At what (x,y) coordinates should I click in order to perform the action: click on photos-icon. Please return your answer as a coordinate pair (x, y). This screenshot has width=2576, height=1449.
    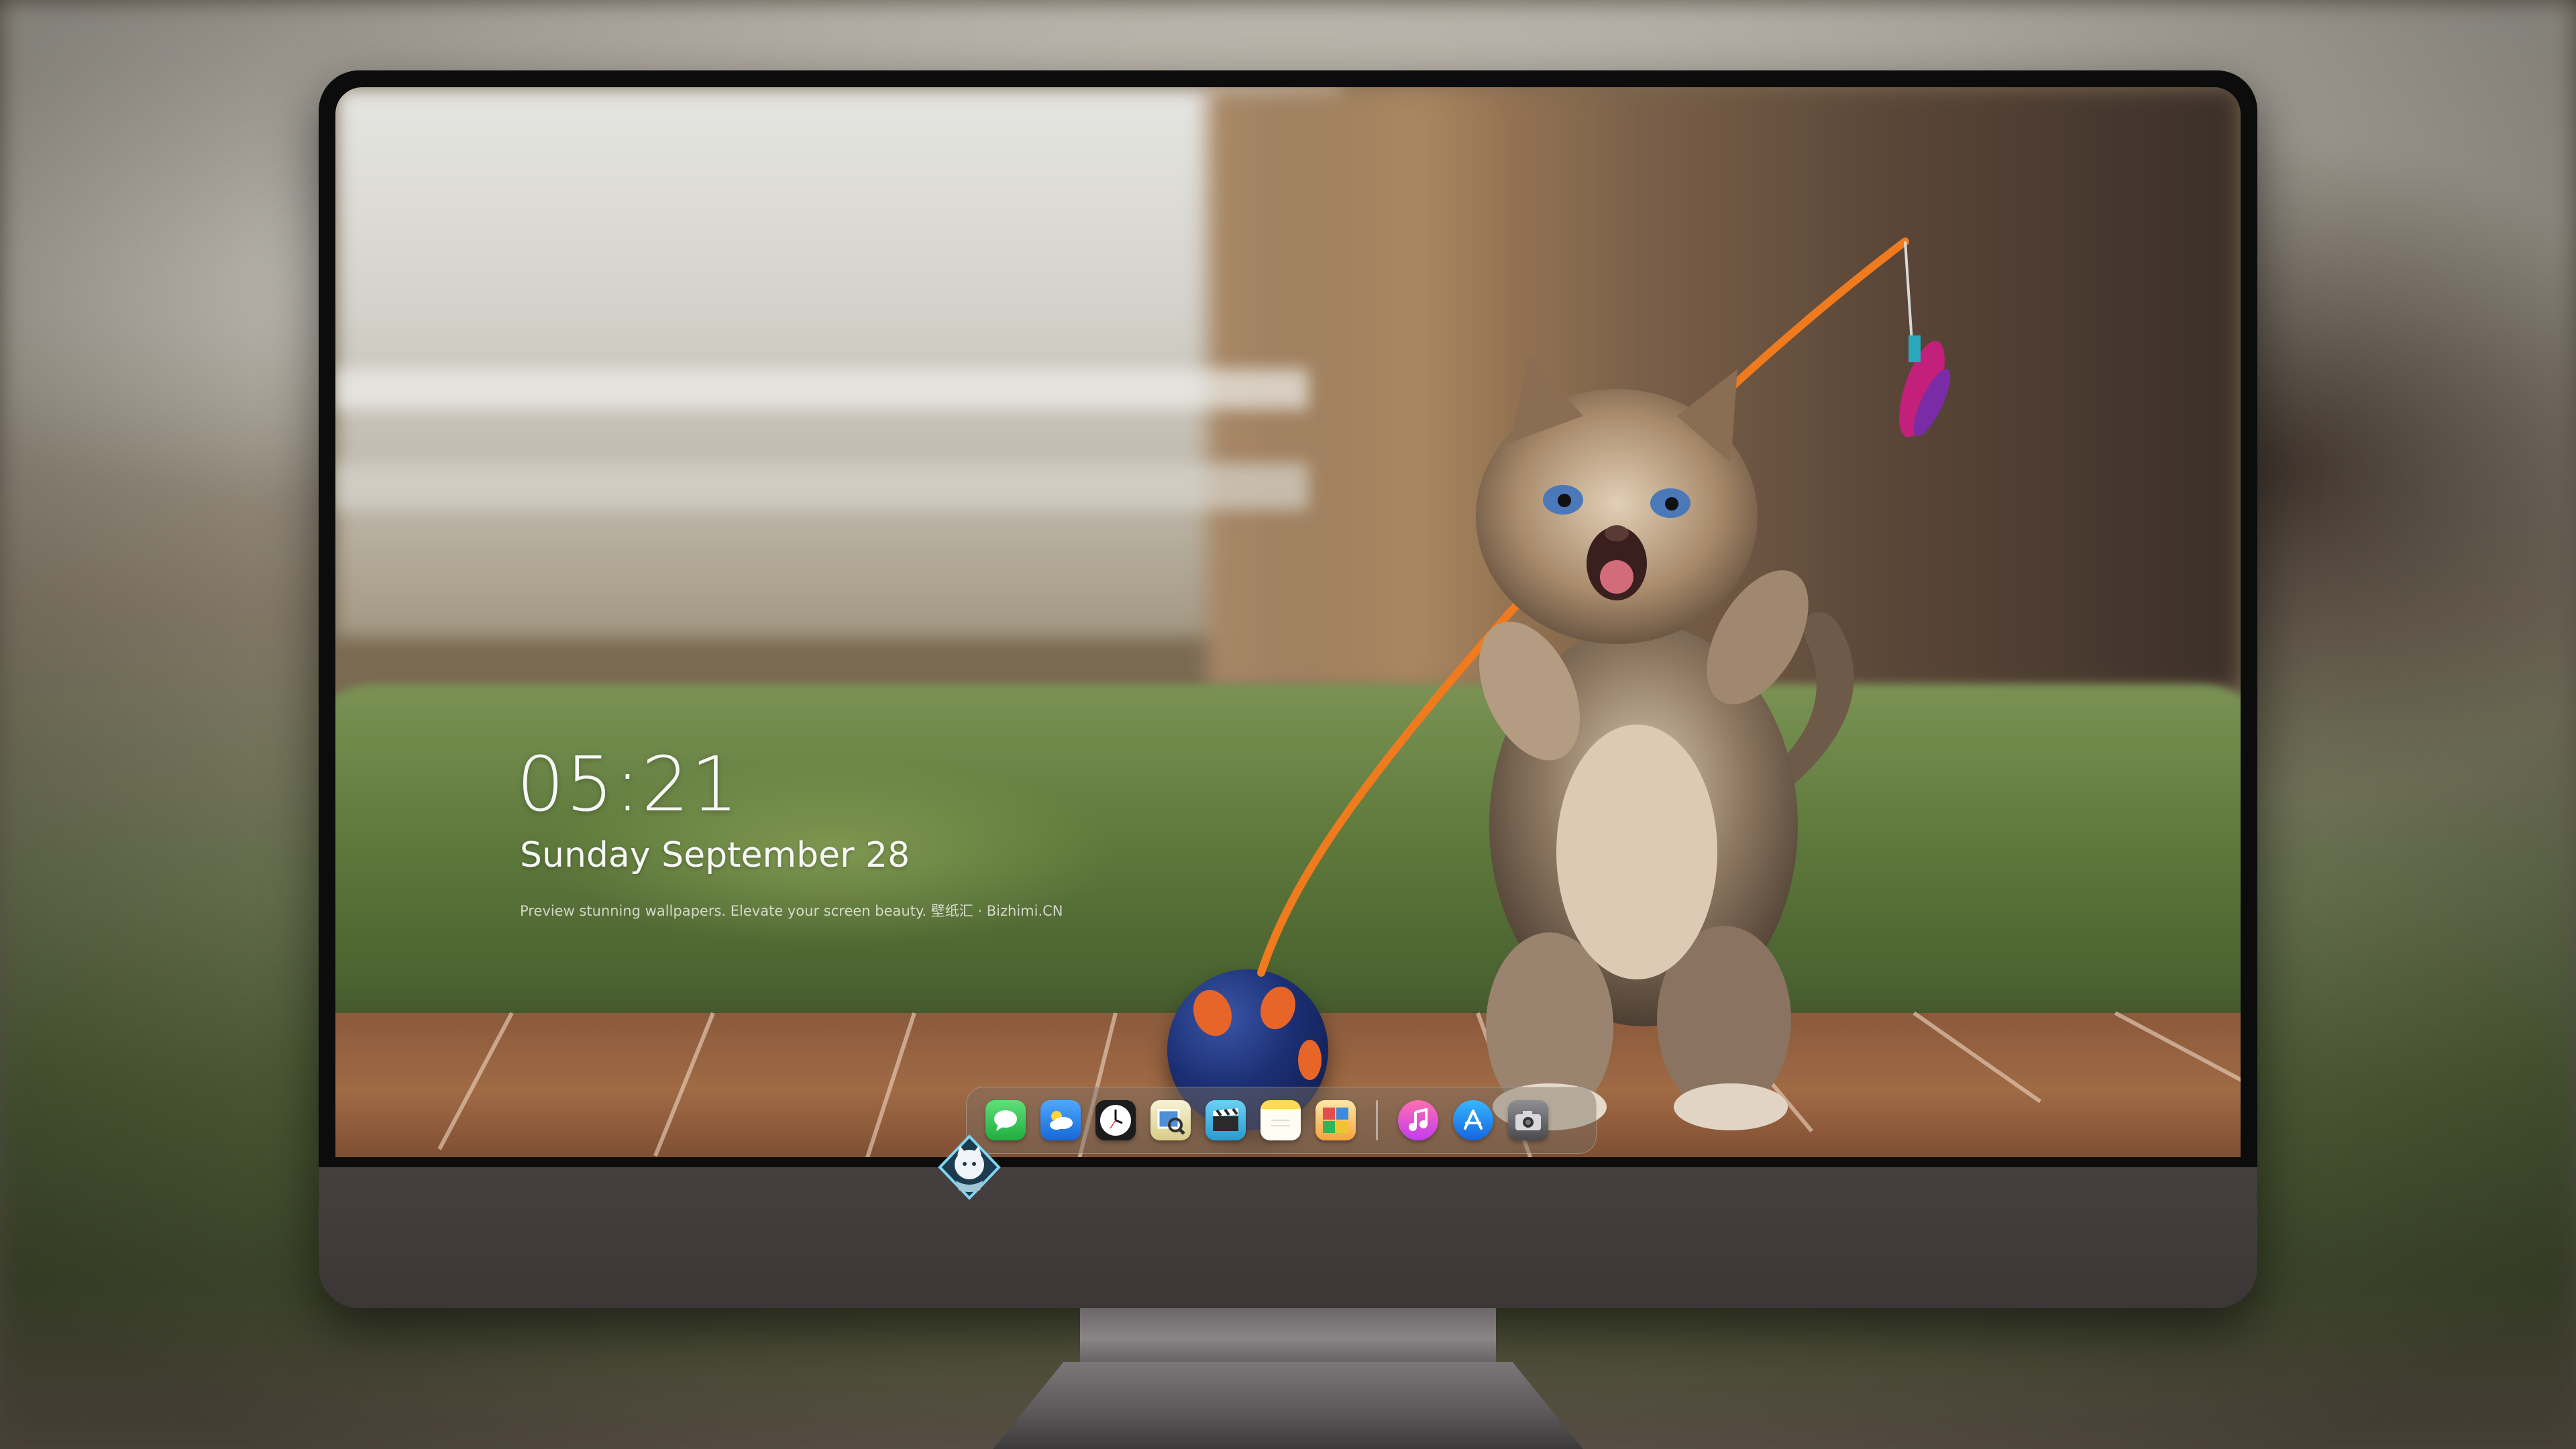
    Looking at the image, I should click on (1336, 1120).